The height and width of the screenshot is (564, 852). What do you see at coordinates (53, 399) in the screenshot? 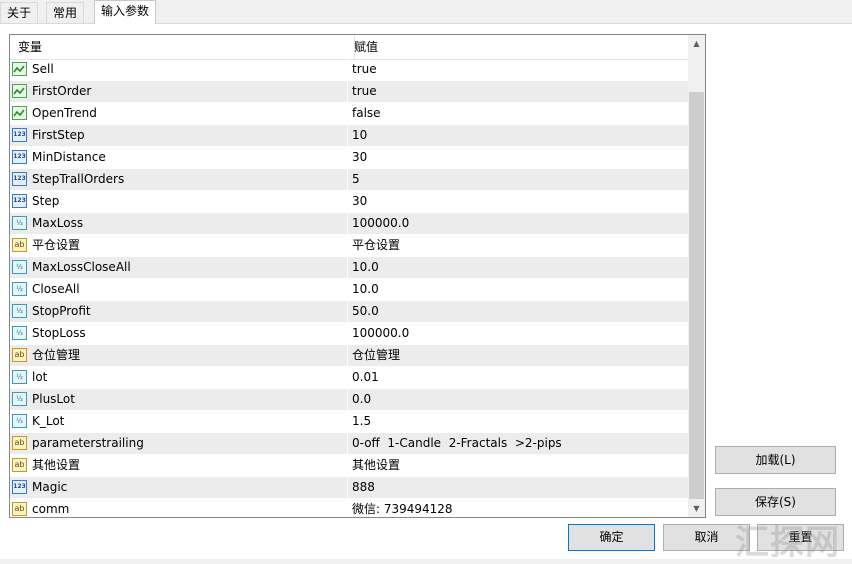
I see `variable-name: PlusLot` at bounding box center [53, 399].